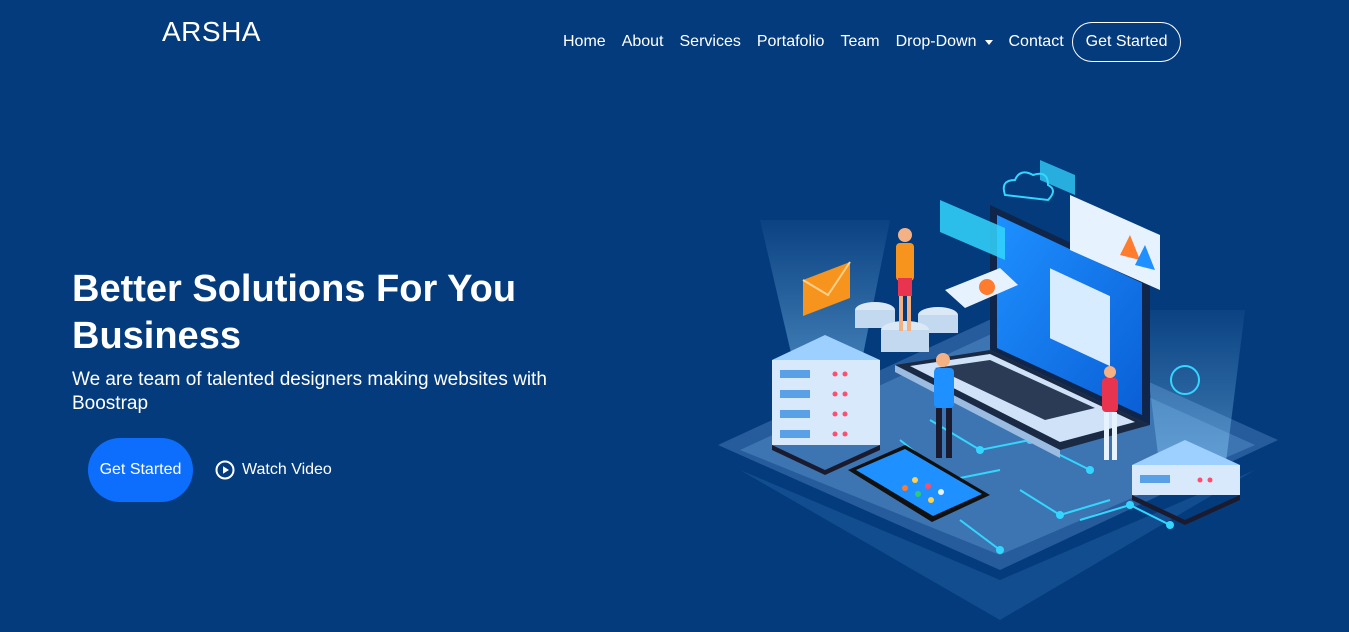 The width and height of the screenshot is (1349, 632). What do you see at coordinates (584, 42) in the screenshot?
I see `nav-home: Home` at bounding box center [584, 42].